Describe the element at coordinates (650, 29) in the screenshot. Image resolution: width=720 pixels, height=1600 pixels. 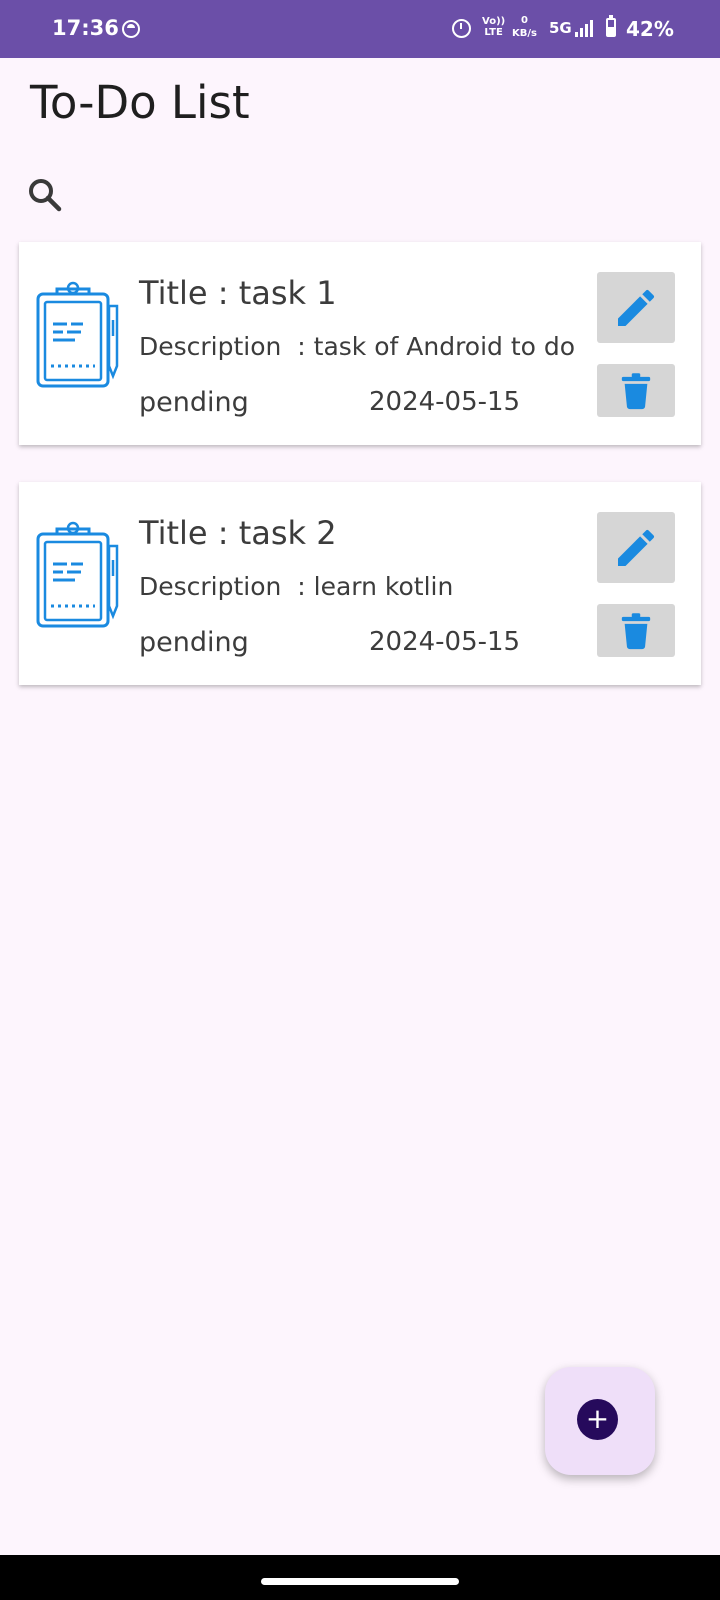
I see `battery-percent: 42%` at that location.